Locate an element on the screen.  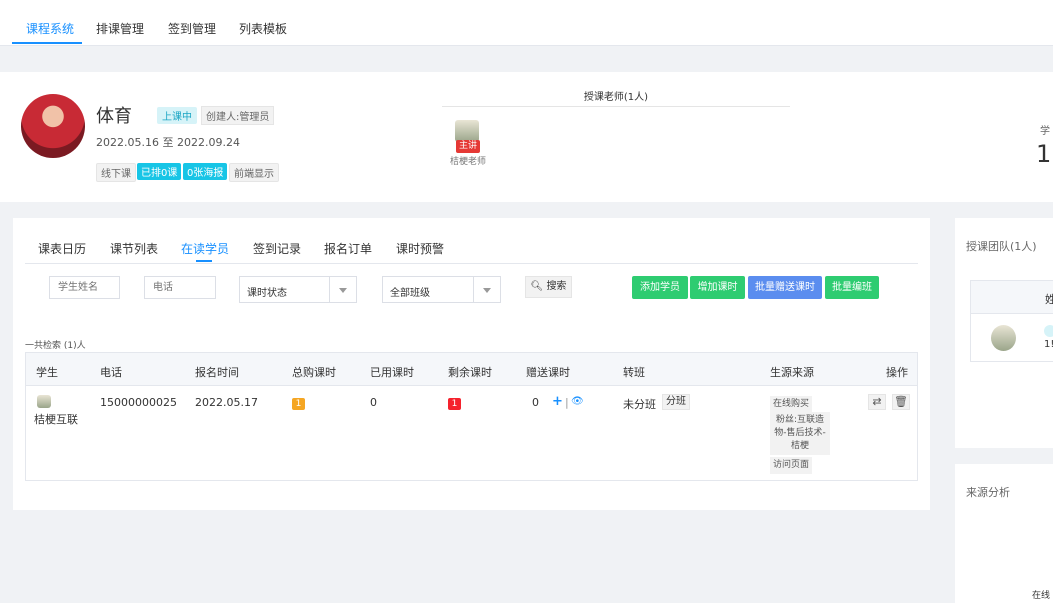
search-button: 🔍︎ 搜索 is located at coordinates (548, 287).